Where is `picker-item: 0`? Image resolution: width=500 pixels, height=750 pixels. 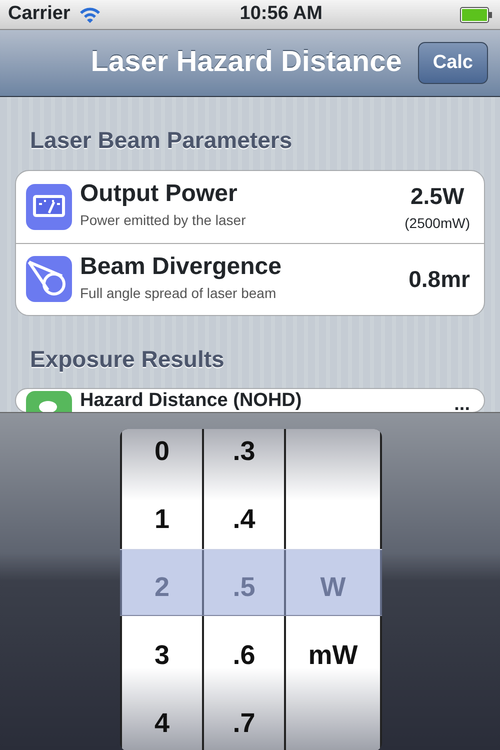
picker-item: 0 is located at coordinates (162, 457).